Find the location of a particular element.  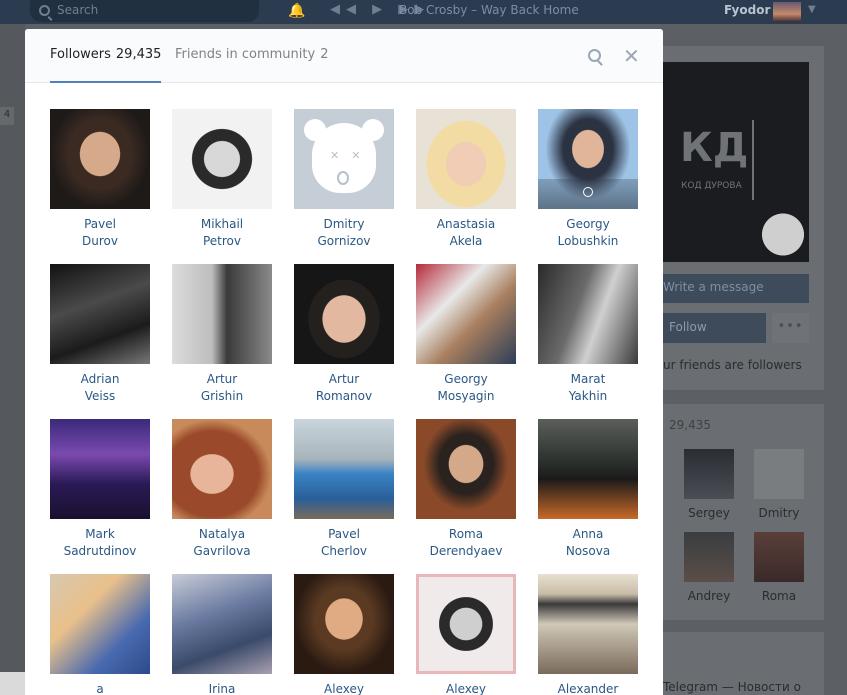

tab-label: Followers is located at coordinates (80, 54).